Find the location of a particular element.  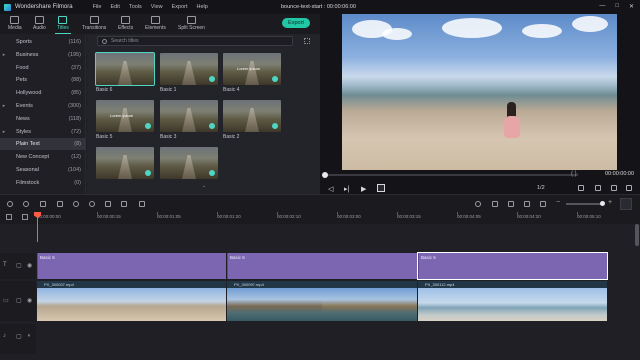

tab-transitions: Transitions is located at coordinates (94, 23).